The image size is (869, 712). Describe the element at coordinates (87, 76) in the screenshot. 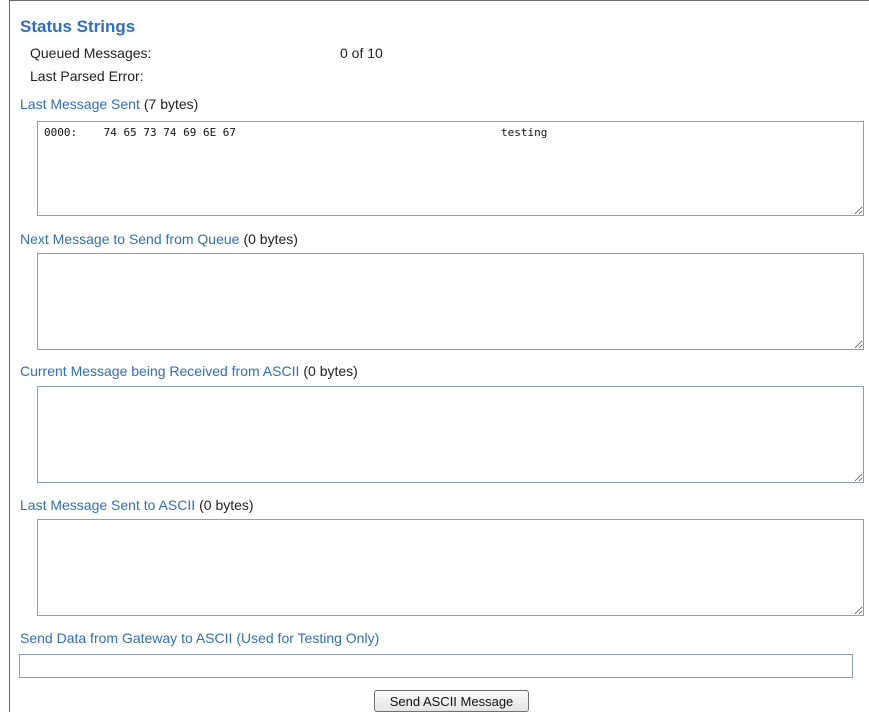

I see `last-parsed-error-label: Last Parsed Error:` at that location.